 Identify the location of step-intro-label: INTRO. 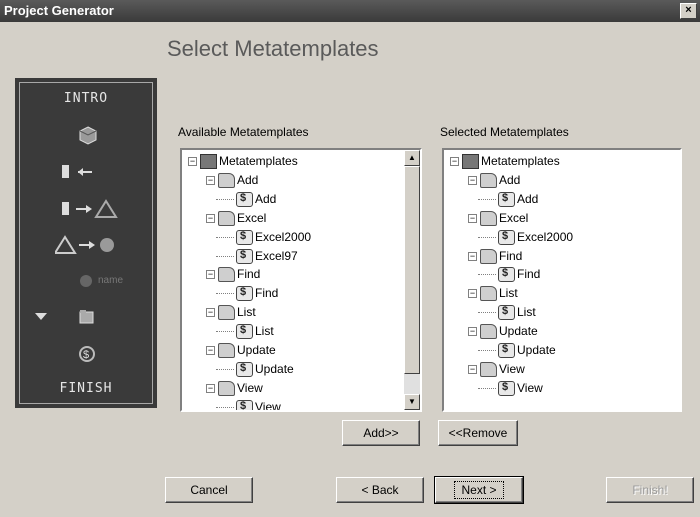
(86, 98).